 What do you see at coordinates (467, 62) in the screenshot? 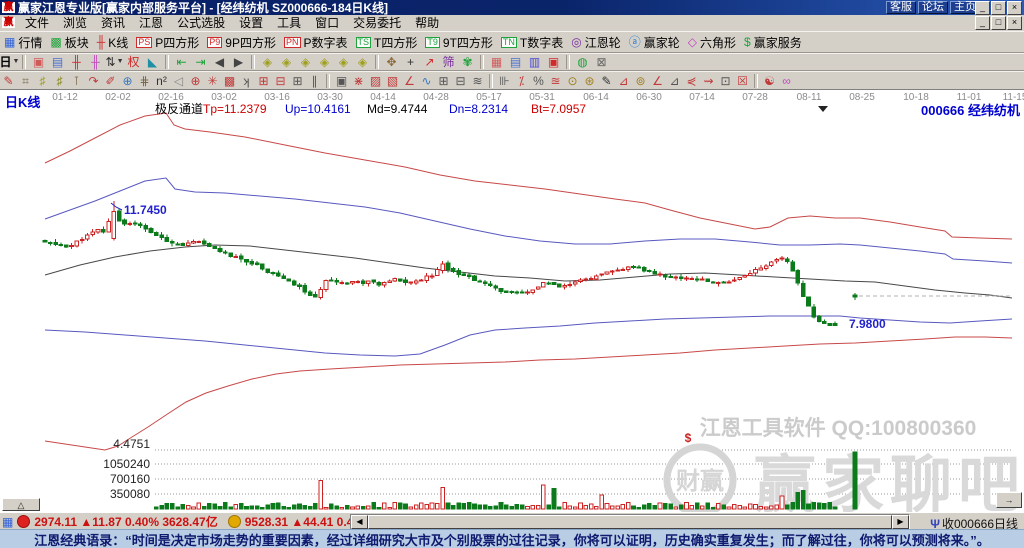
I see `smart-analysis-icon: ✾` at bounding box center [467, 62].